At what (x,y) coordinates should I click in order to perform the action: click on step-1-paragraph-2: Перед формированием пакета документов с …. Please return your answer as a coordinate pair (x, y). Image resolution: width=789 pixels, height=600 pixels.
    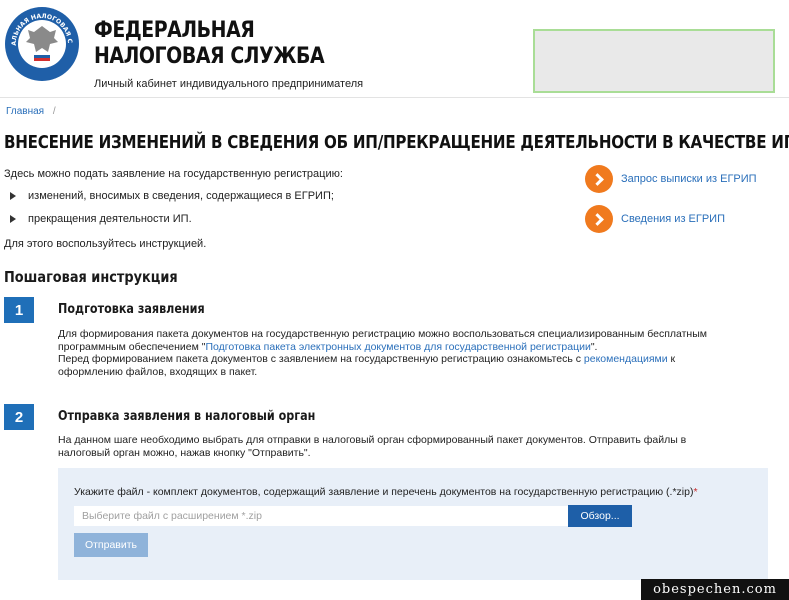
    Looking at the image, I should click on (398, 366).